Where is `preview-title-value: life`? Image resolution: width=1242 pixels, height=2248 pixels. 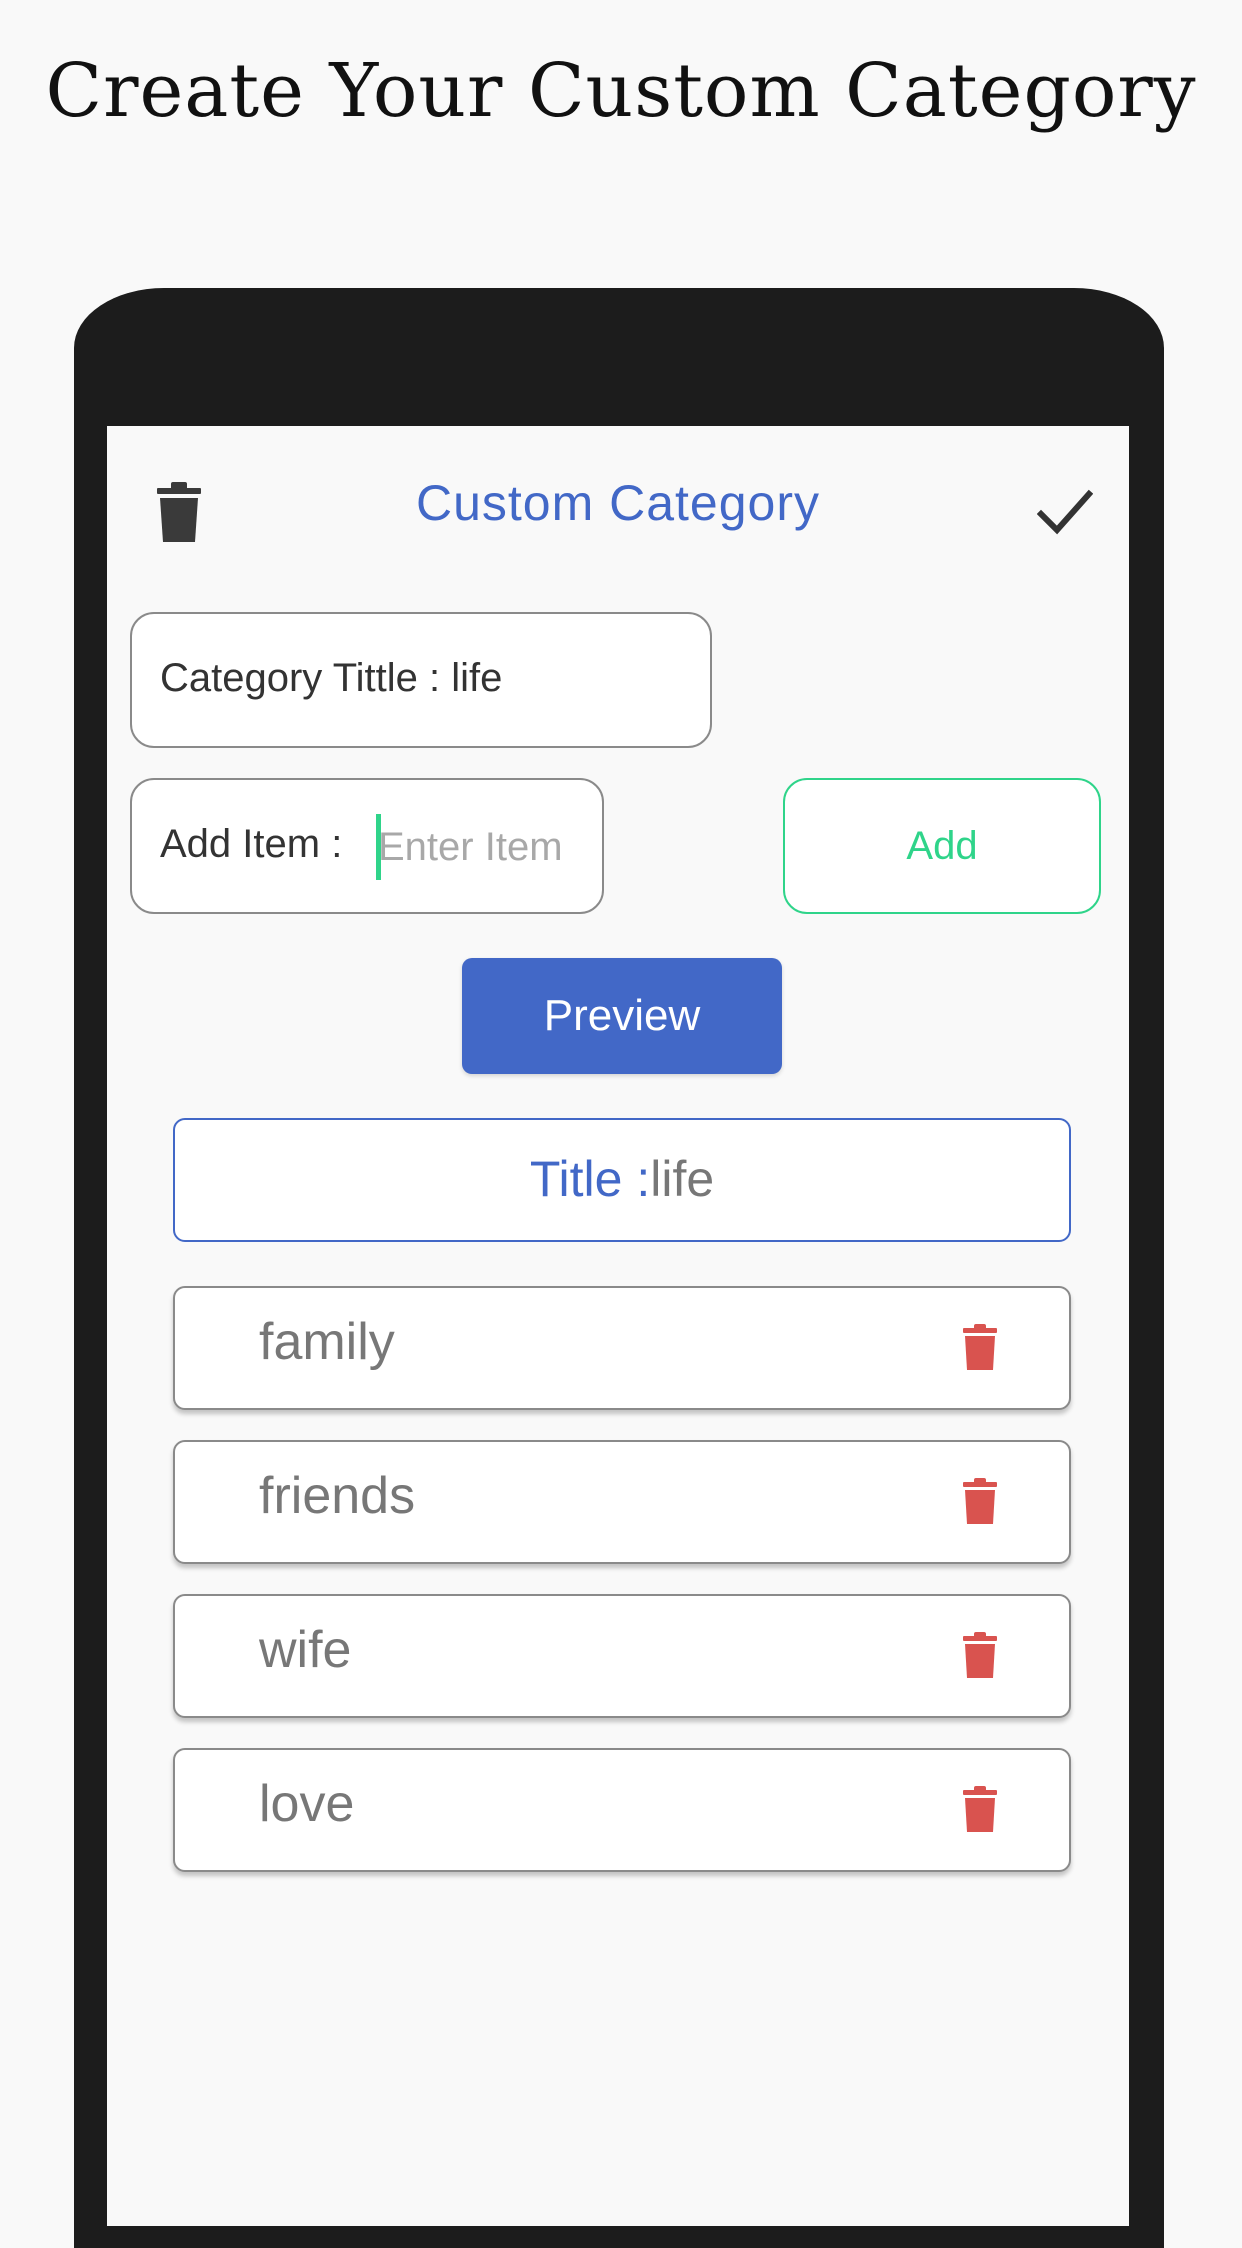
preview-title-value: life is located at coordinates (682, 1179).